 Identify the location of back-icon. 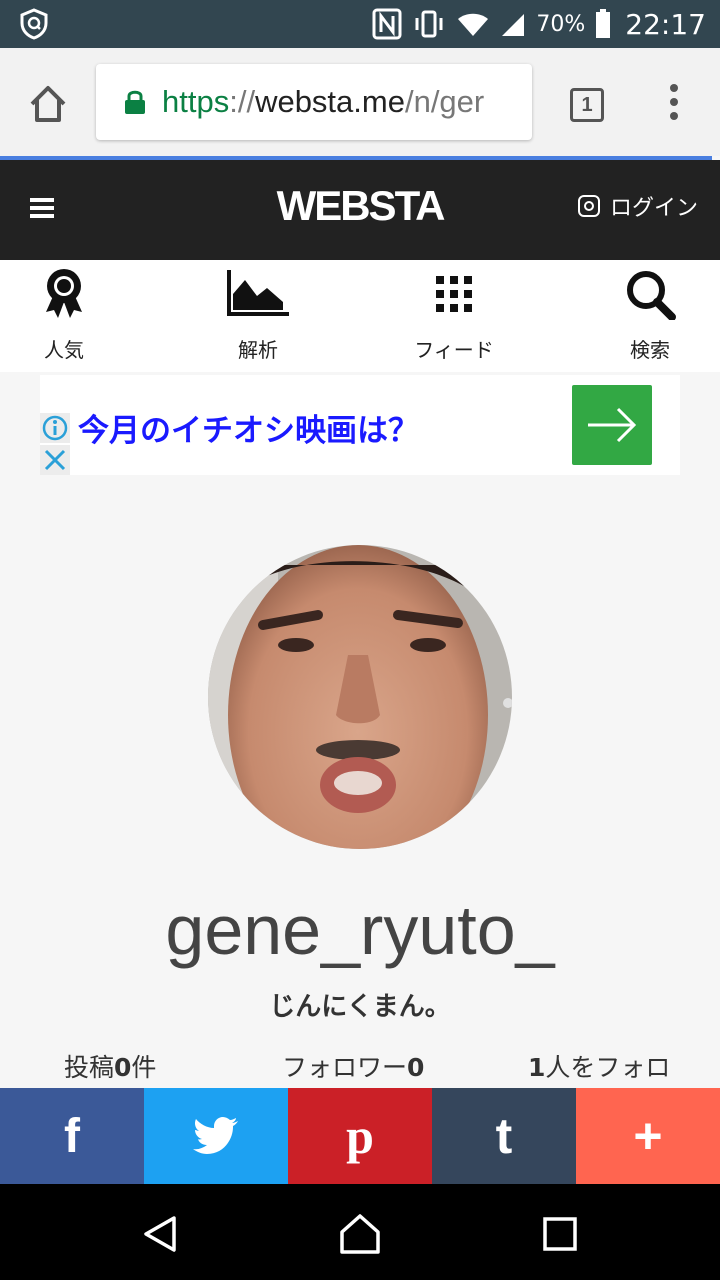
(160, 1234).